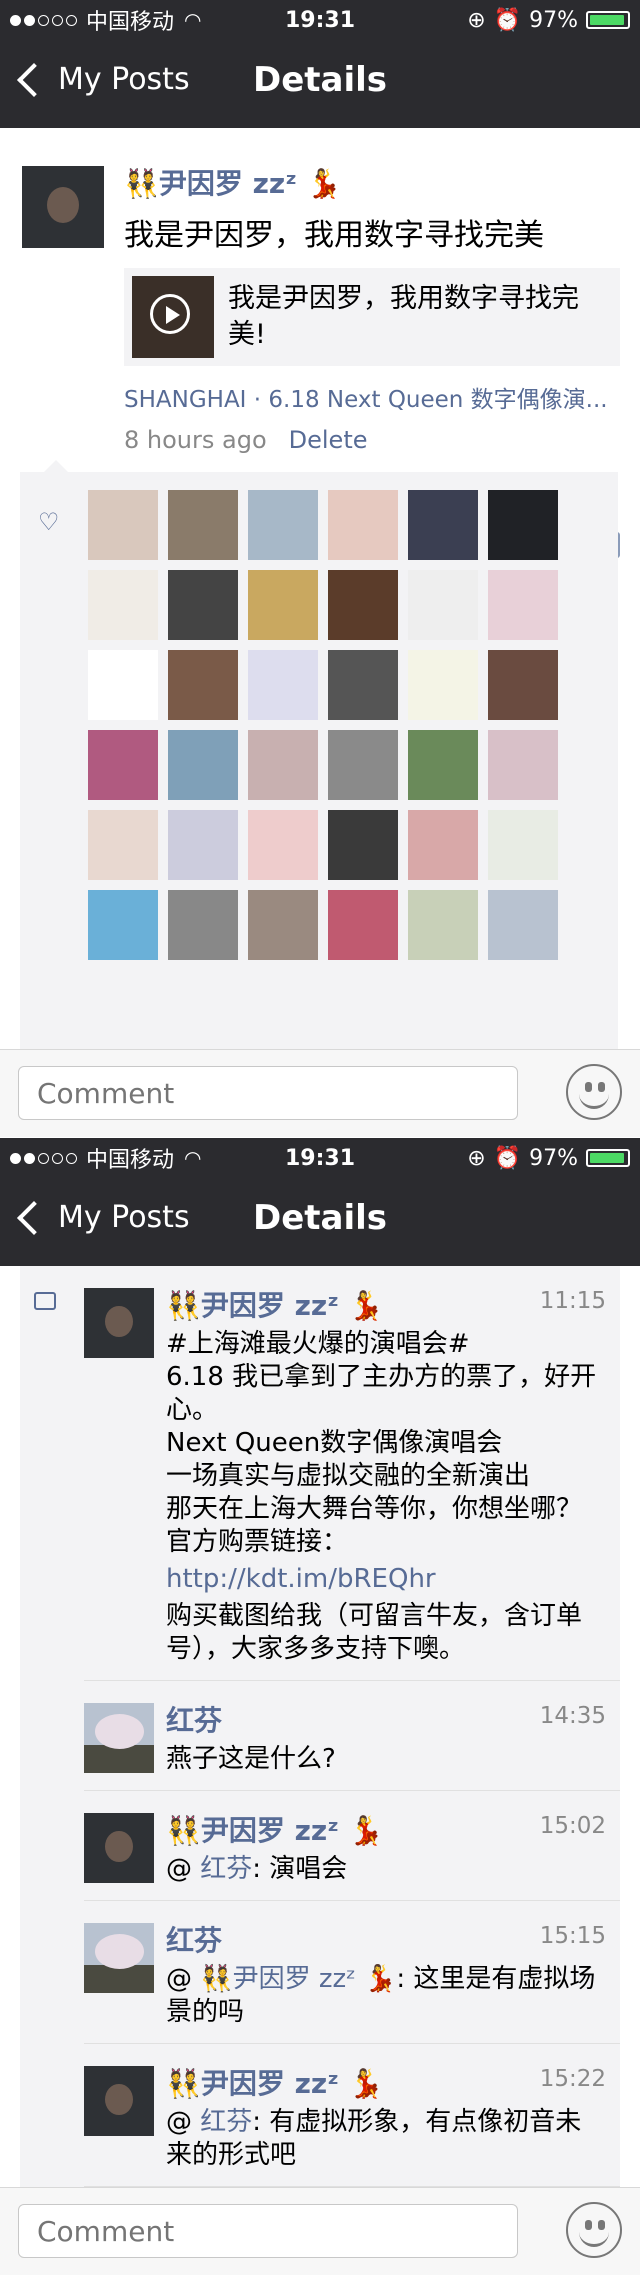 Image resolution: width=640 pixels, height=2275 pixels. I want to click on play-icon, so click(170, 314).